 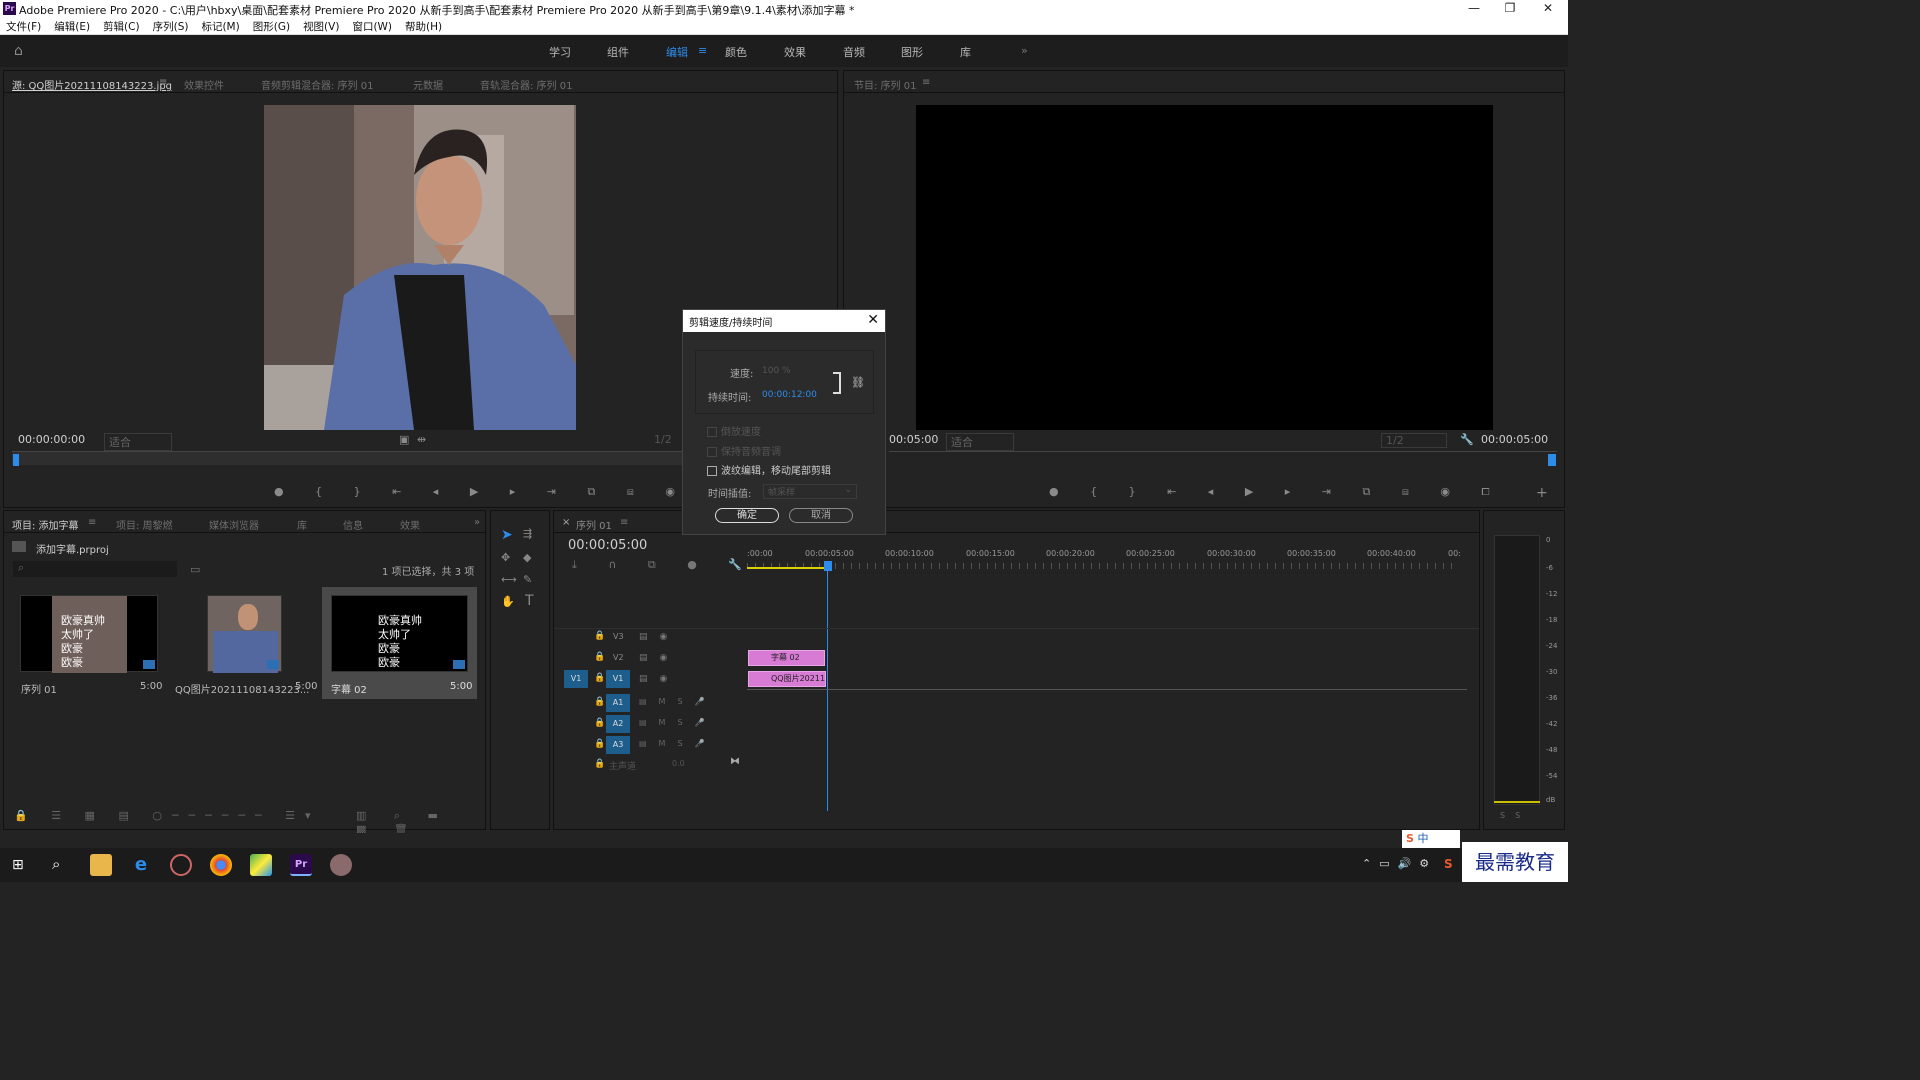 What do you see at coordinates (18, 865) in the screenshot?
I see `windows-start-icon: ⊞` at bounding box center [18, 865].